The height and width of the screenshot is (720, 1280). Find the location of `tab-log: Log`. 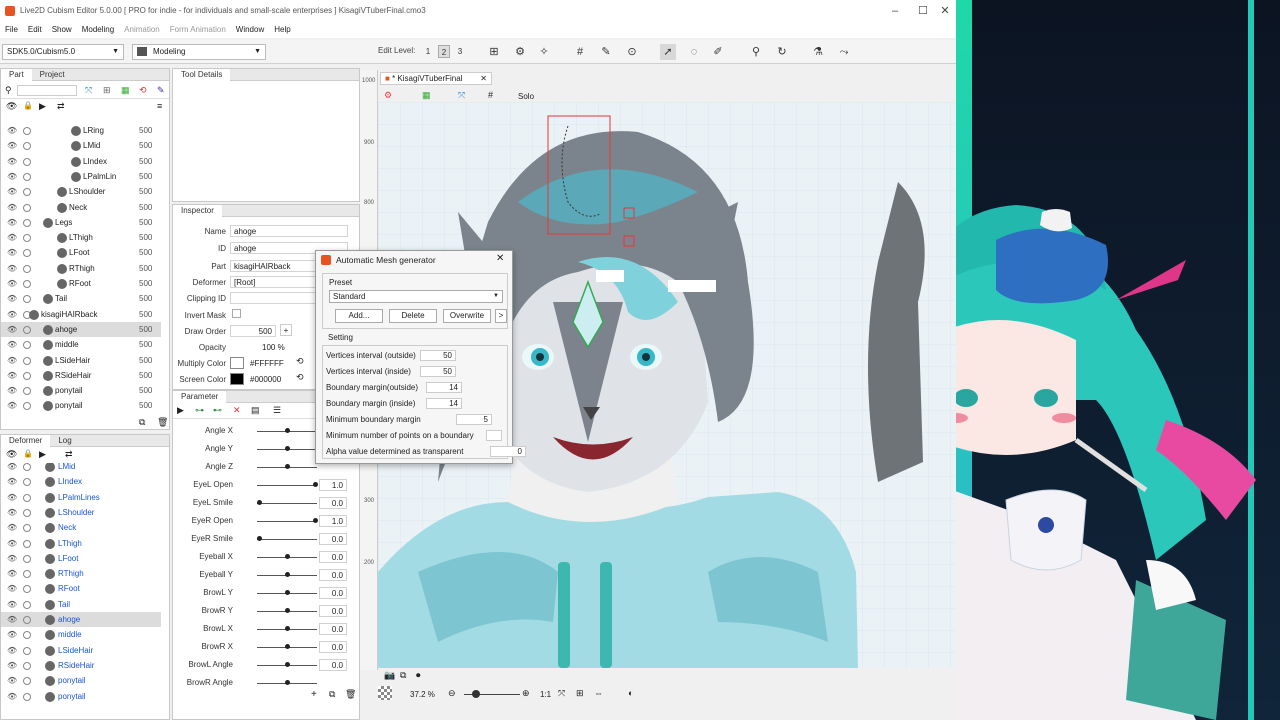

tab-log: Log is located at coordinates (64, 441).